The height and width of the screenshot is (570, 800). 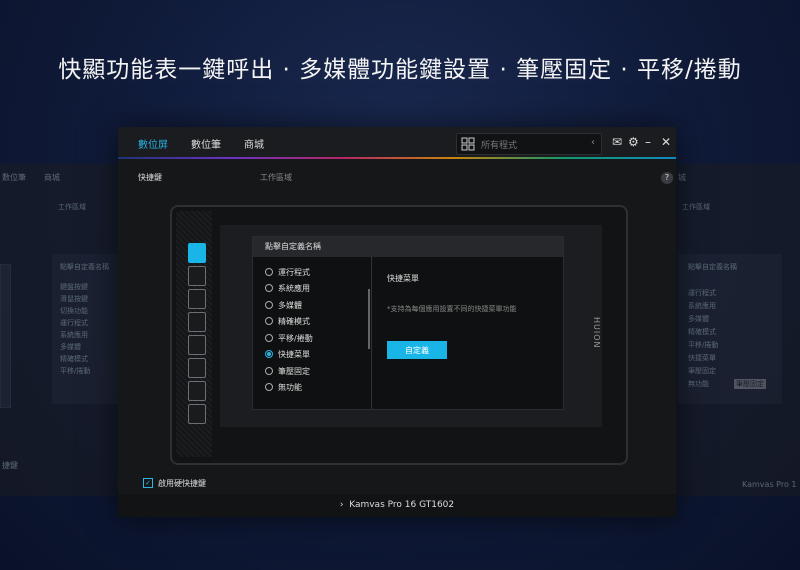 I want to click on help-icon: ?, so click(x=667, y=178).